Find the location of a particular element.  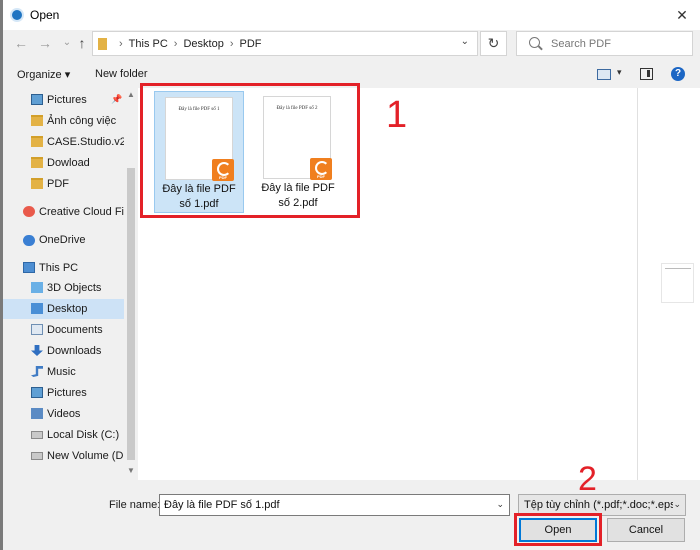

breadcrumb: › This PC › Desktop › PDF is located at coordinates (187, 43).